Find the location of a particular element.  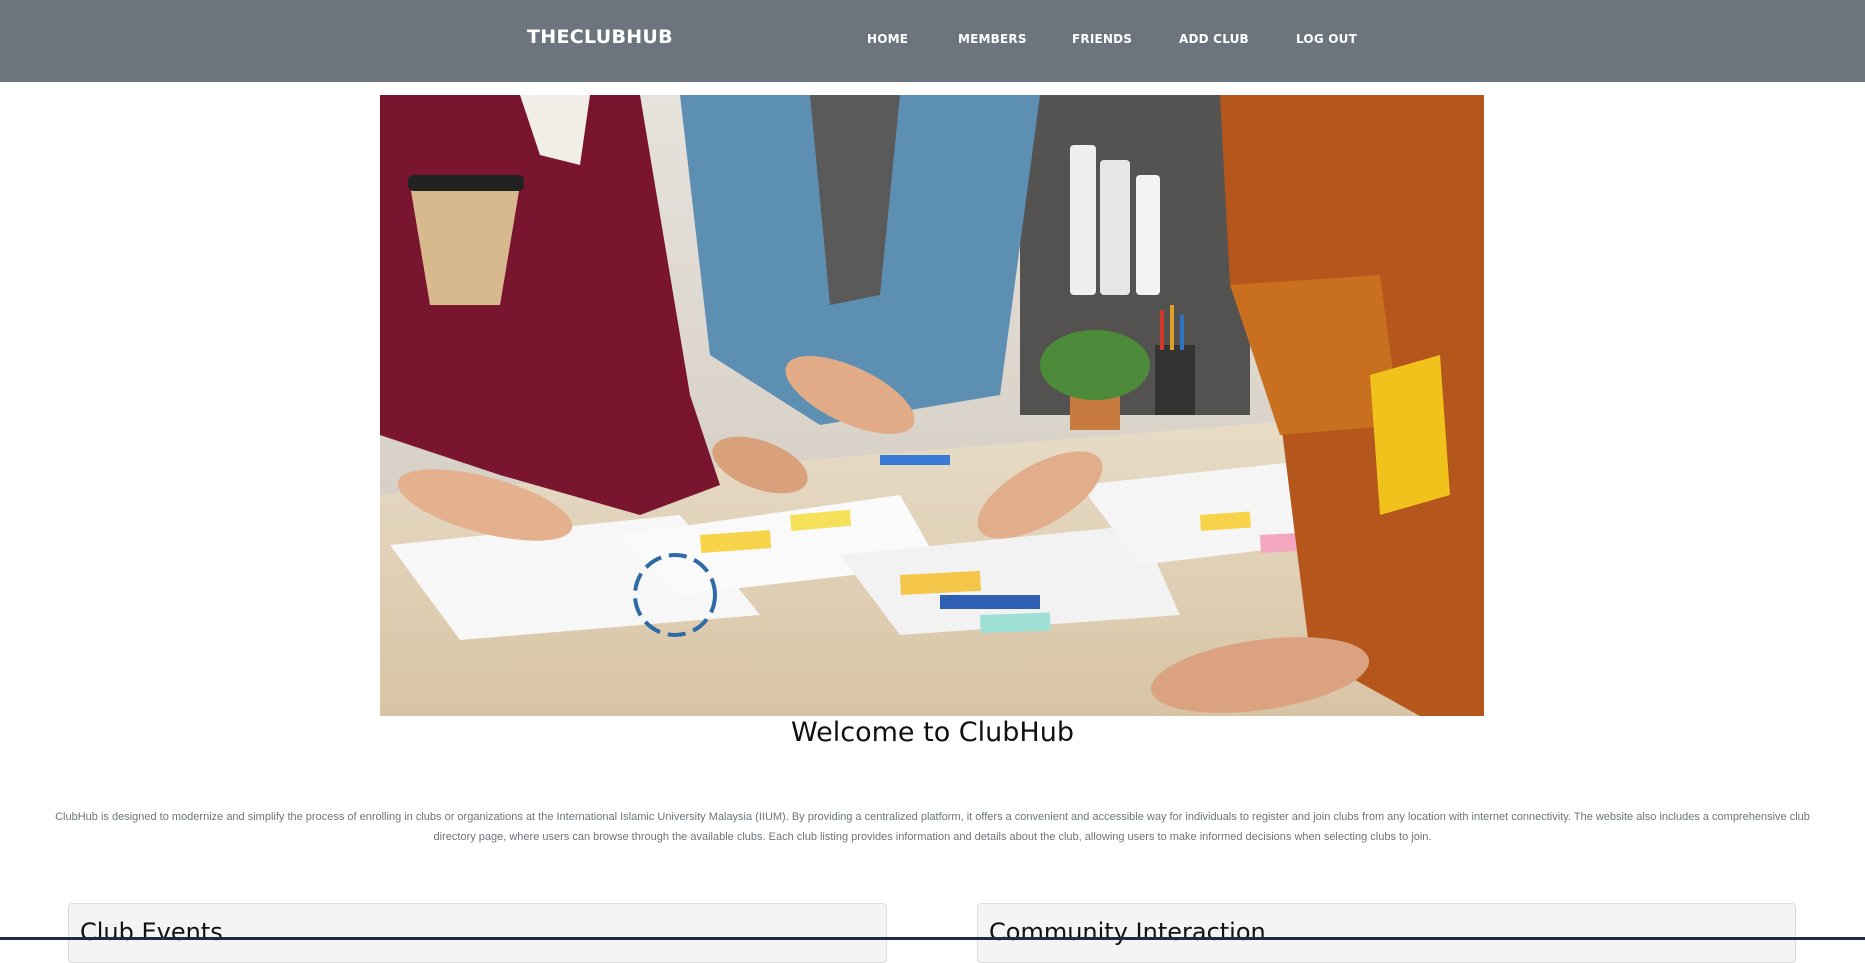

nav-home-link: HOME is located at coordinates (887, 39).